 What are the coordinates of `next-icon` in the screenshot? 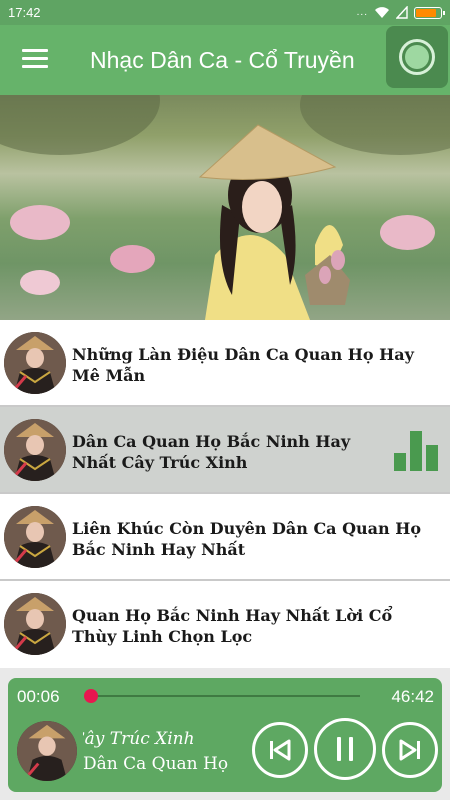 It's located at (410, 750).